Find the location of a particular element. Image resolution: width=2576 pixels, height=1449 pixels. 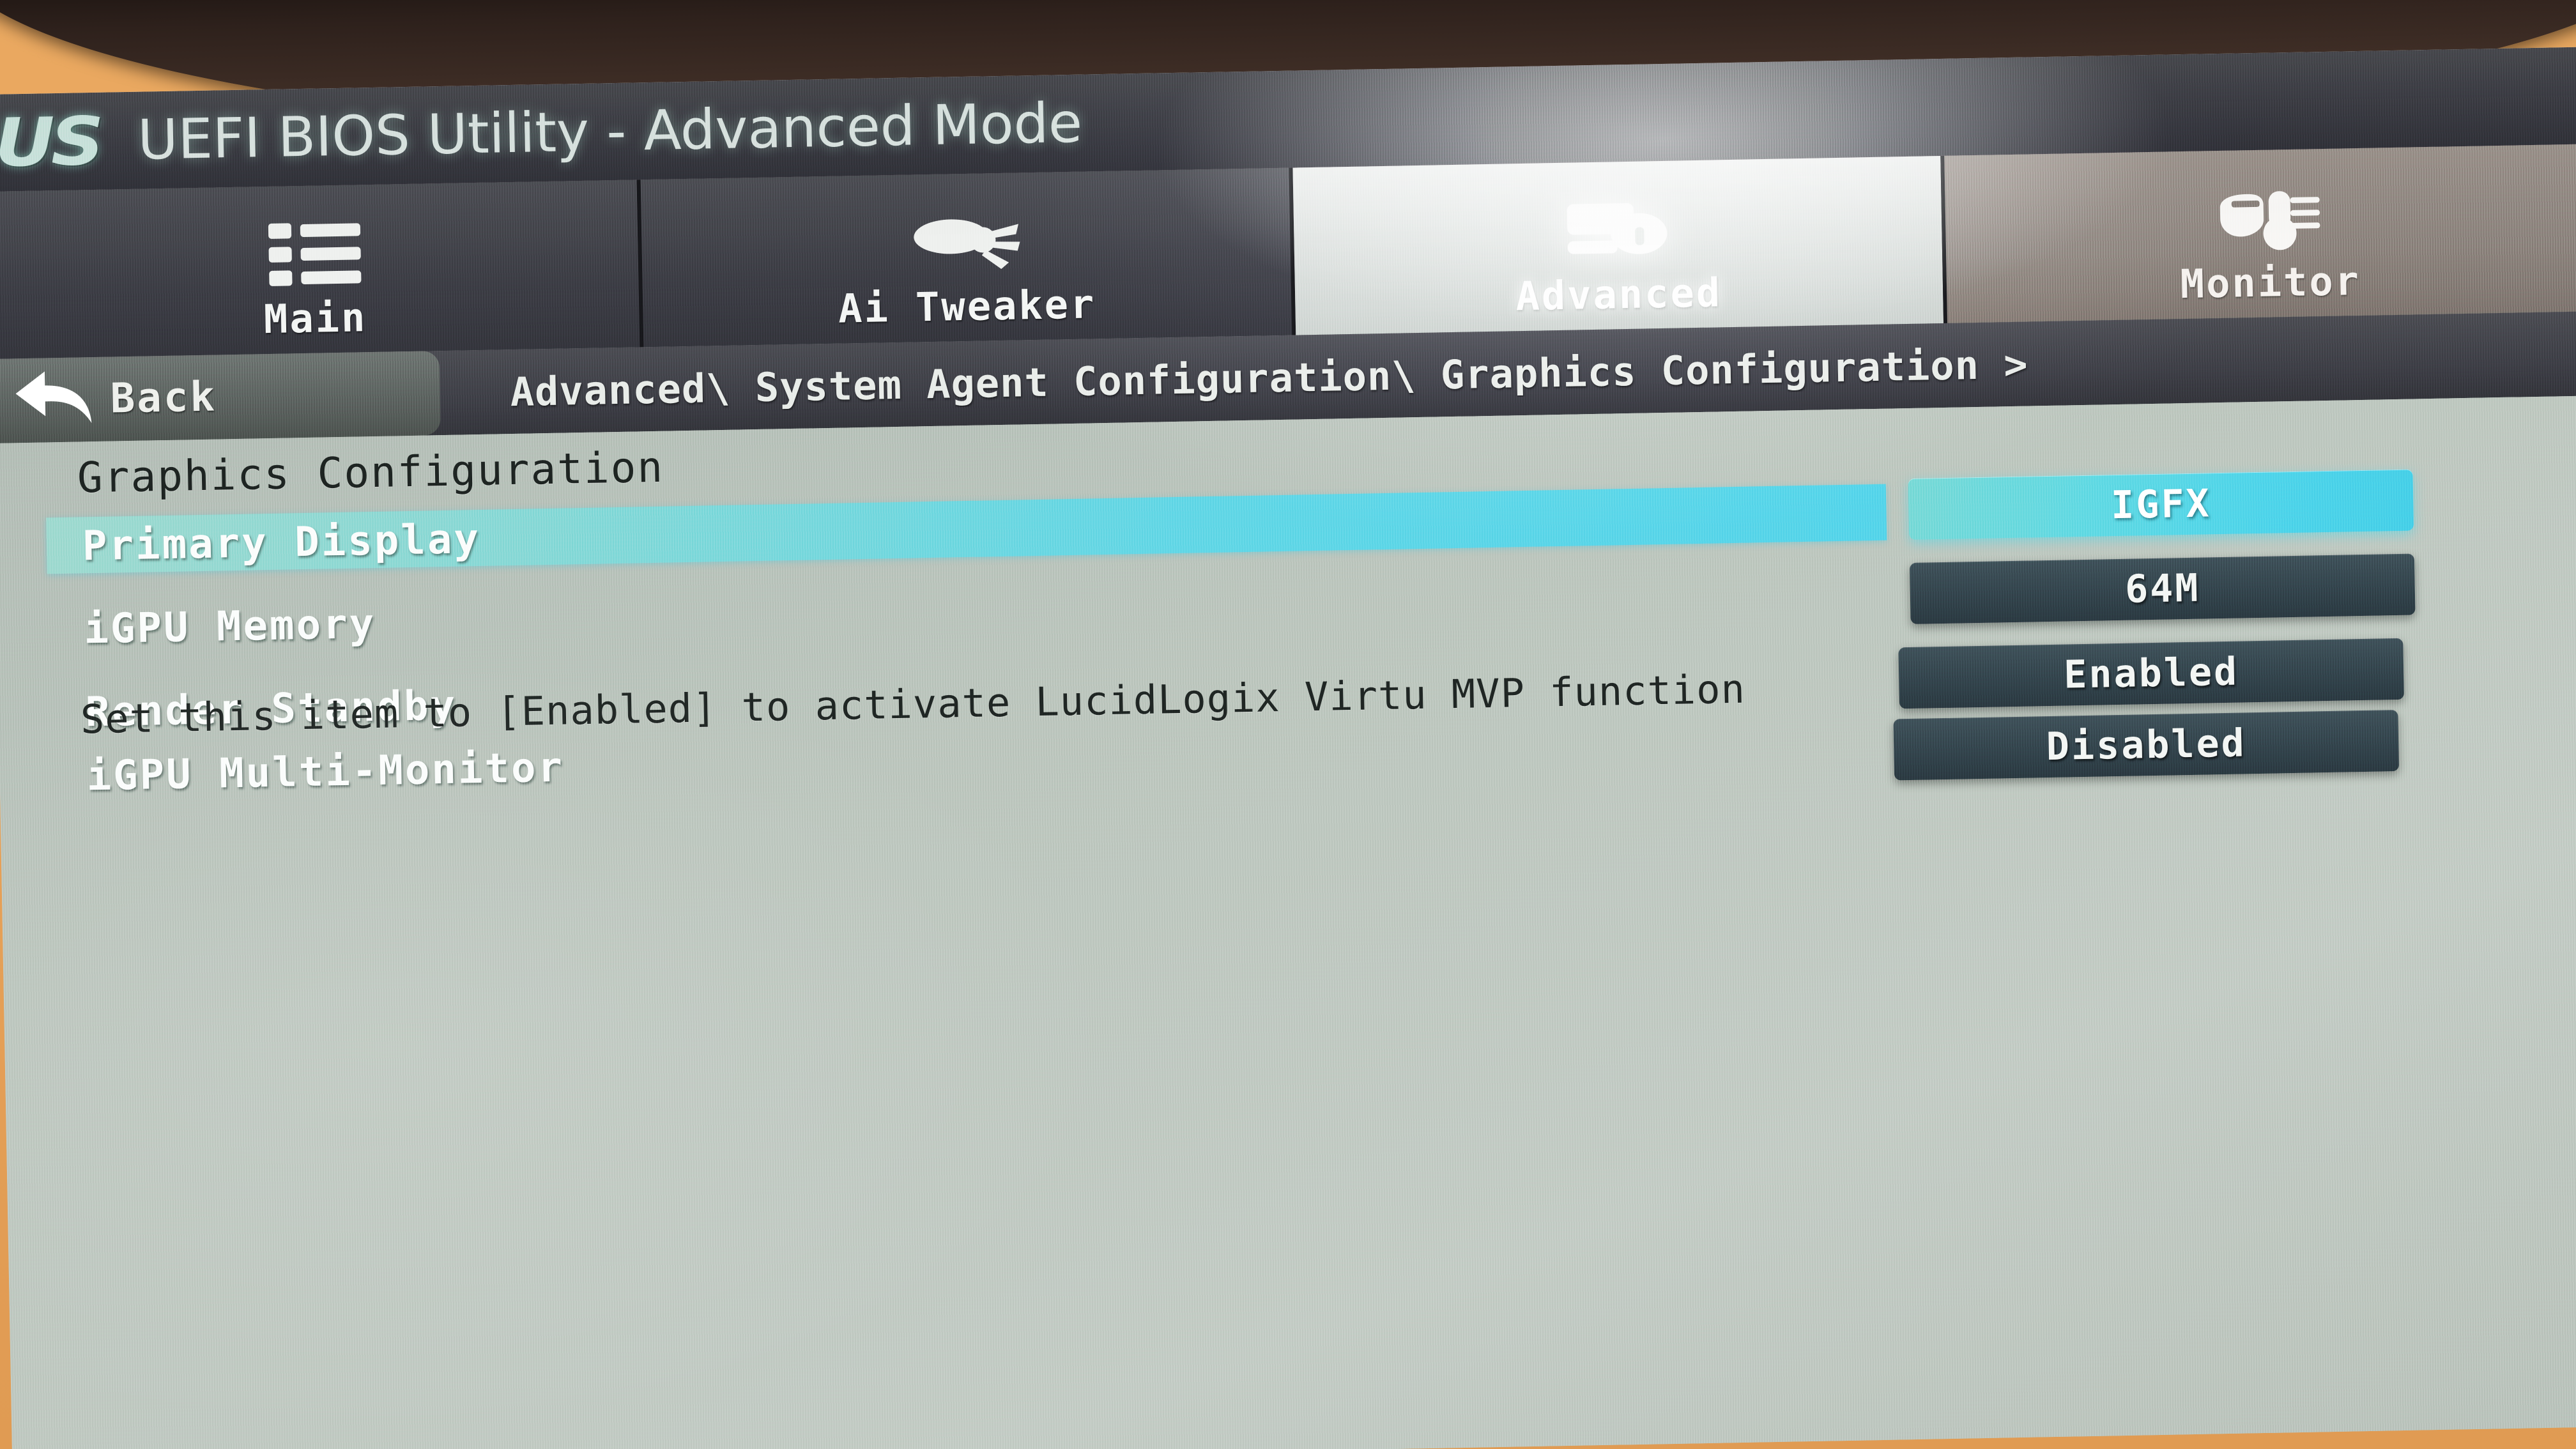

asus-logo: SUS is located at coordinates (50, 142).